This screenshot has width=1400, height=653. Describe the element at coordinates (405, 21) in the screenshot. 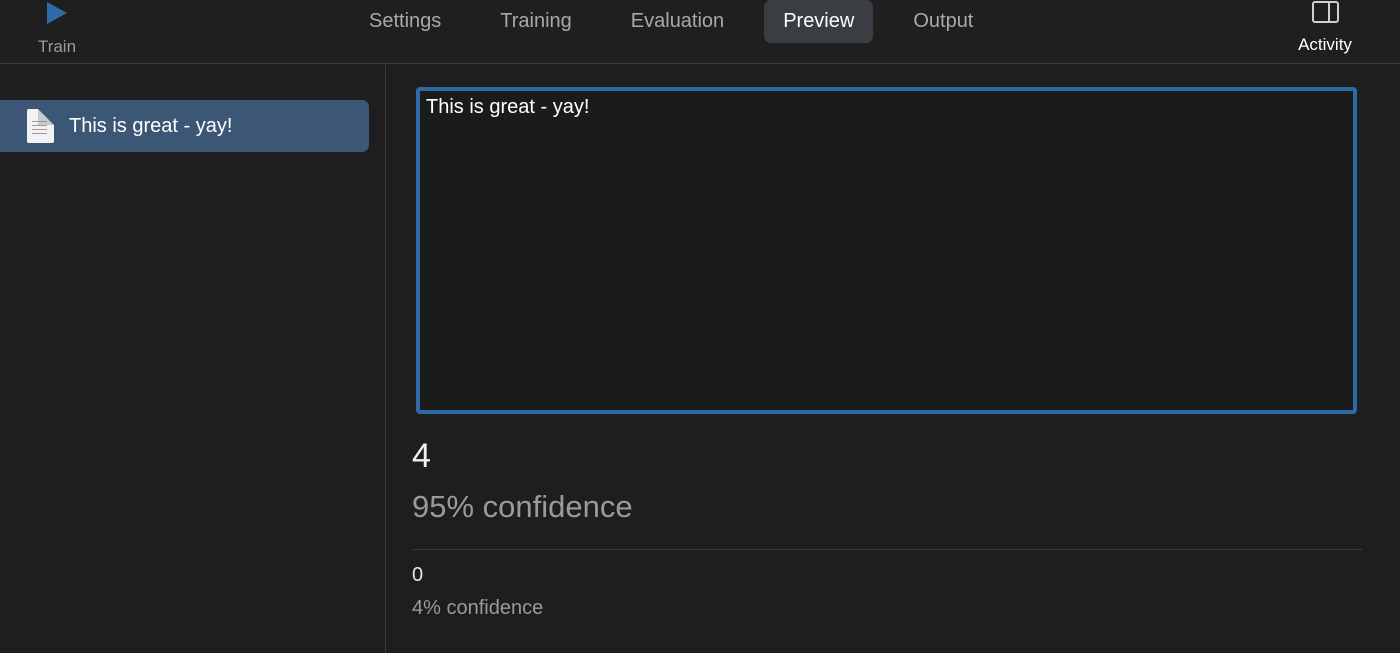

I see `tab-settings: Settings` at that location.